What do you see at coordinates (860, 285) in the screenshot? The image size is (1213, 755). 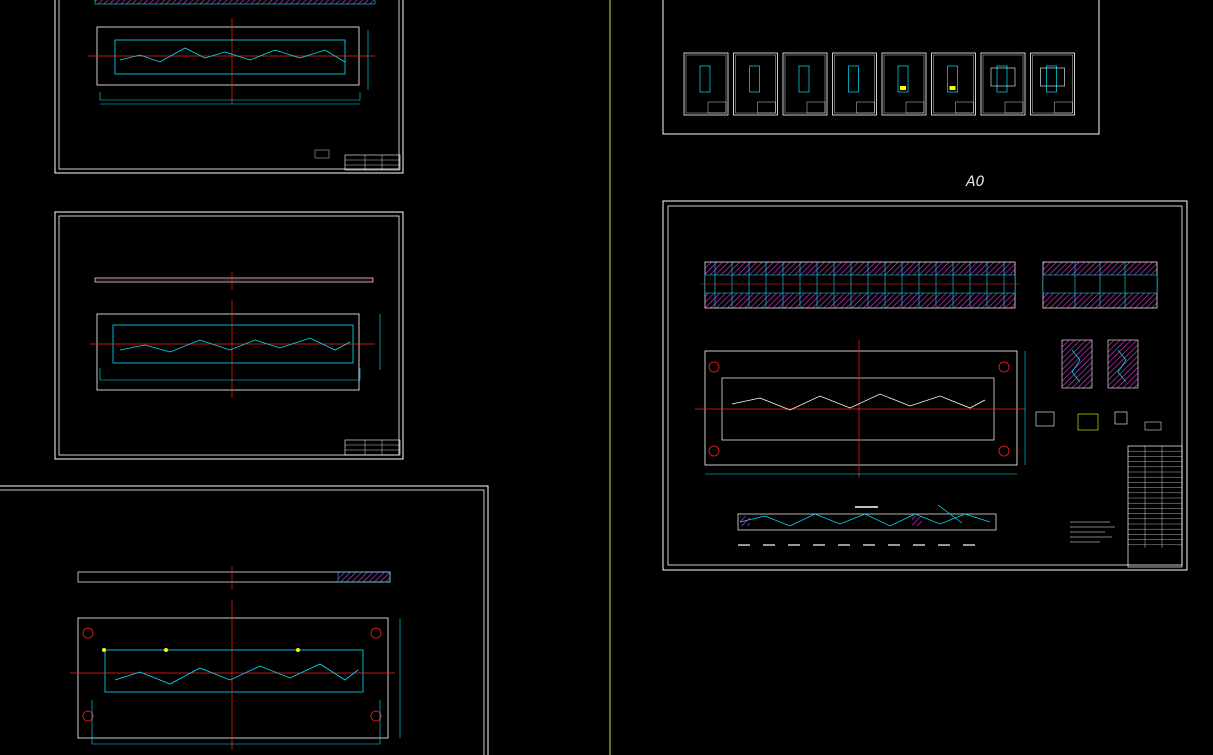 I see `section-view-long` at bounding box center [860, 285].